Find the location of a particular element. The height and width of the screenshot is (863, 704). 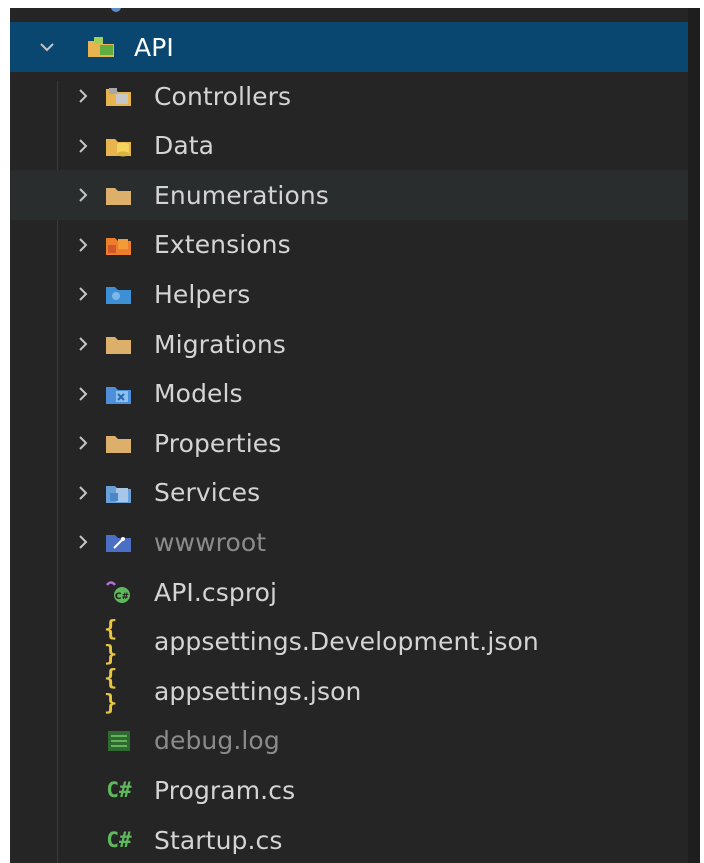

folder-wwwroot-icon is located at coordinates (119, 542).